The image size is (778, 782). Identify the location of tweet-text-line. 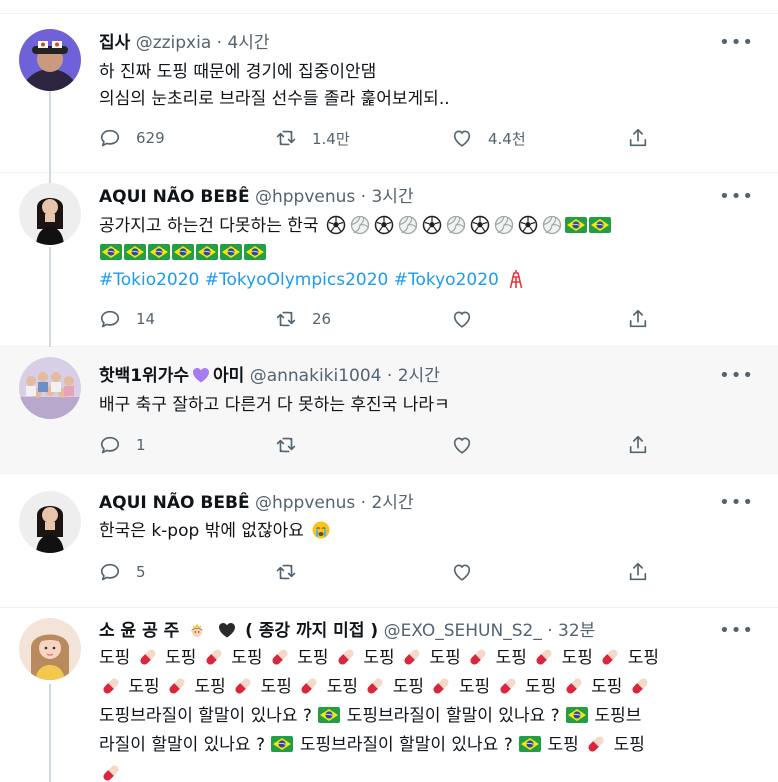
(429, 771).